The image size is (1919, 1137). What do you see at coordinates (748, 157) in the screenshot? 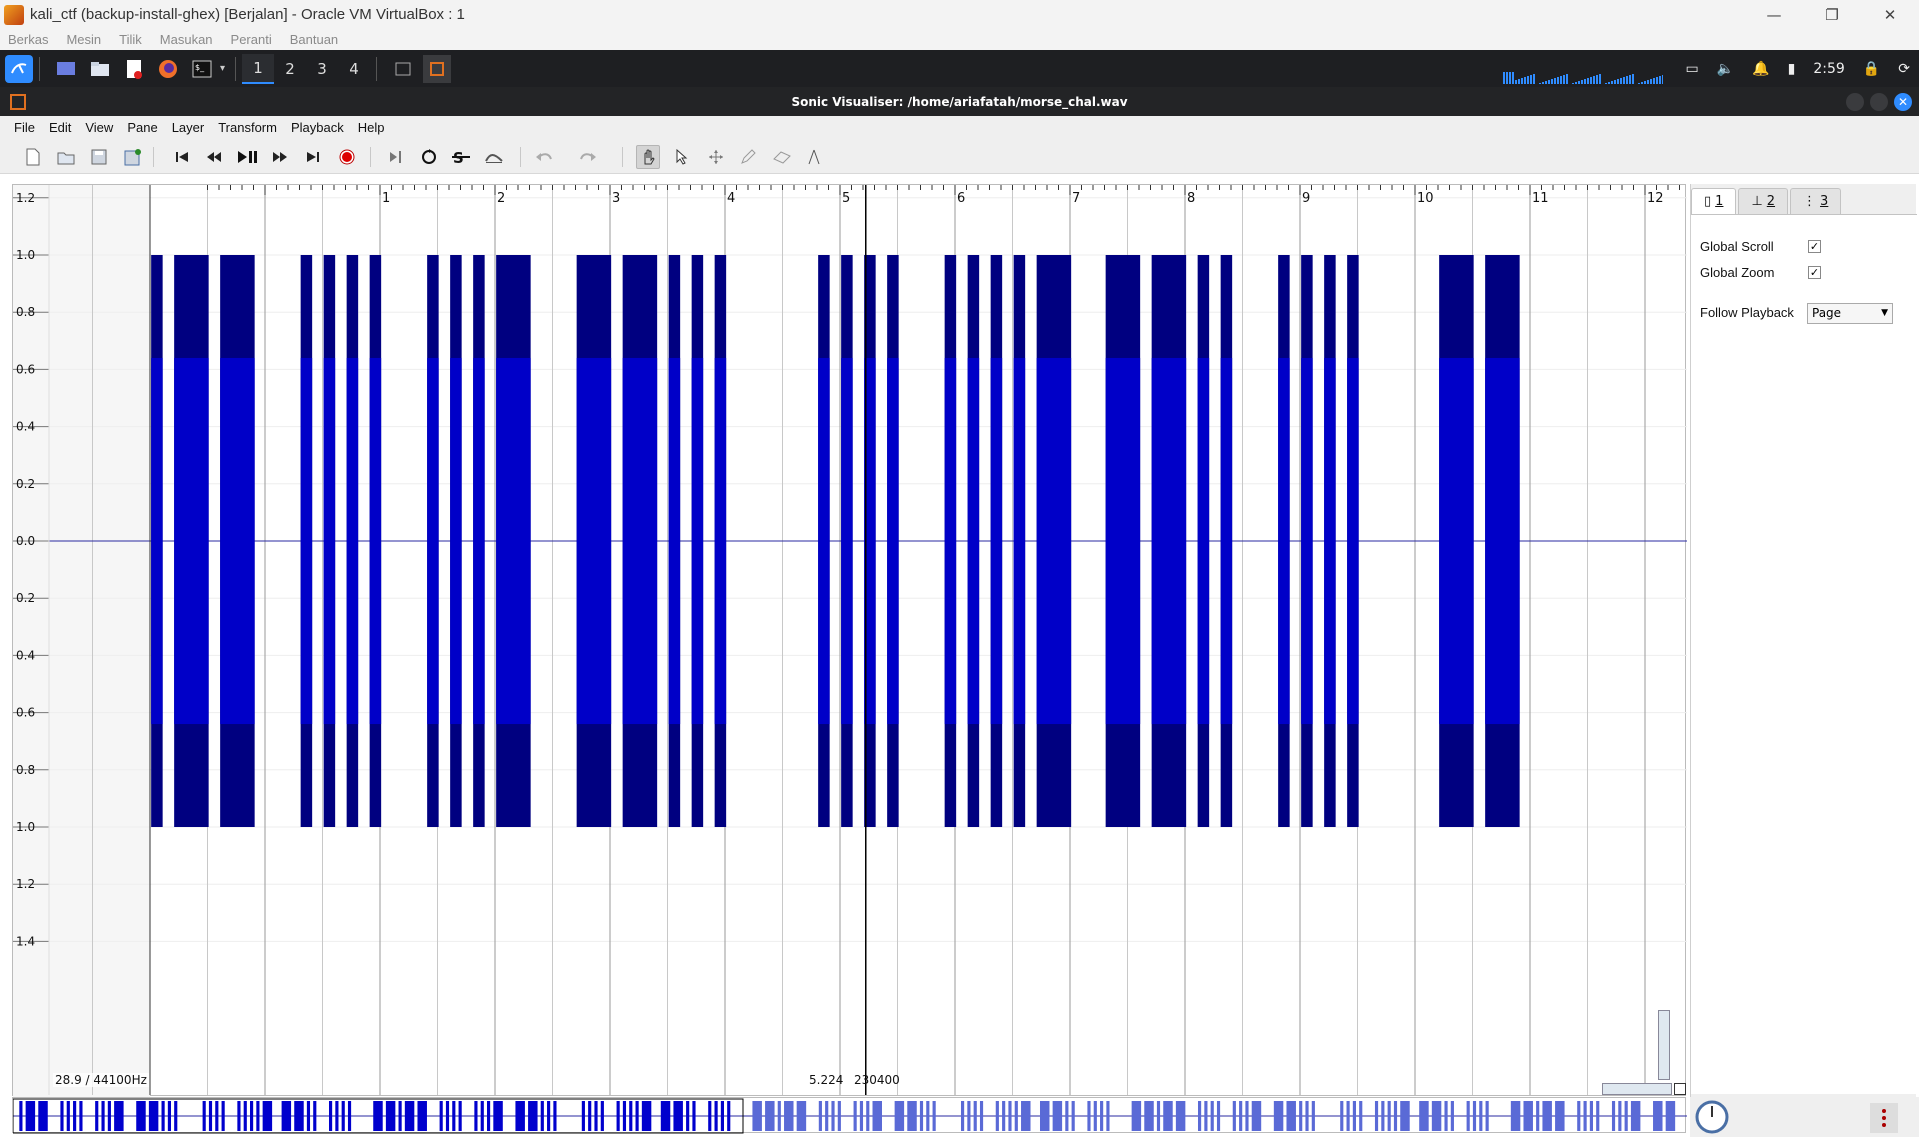
I see `draw-pencil-icon` at bounding box center [748, 157].